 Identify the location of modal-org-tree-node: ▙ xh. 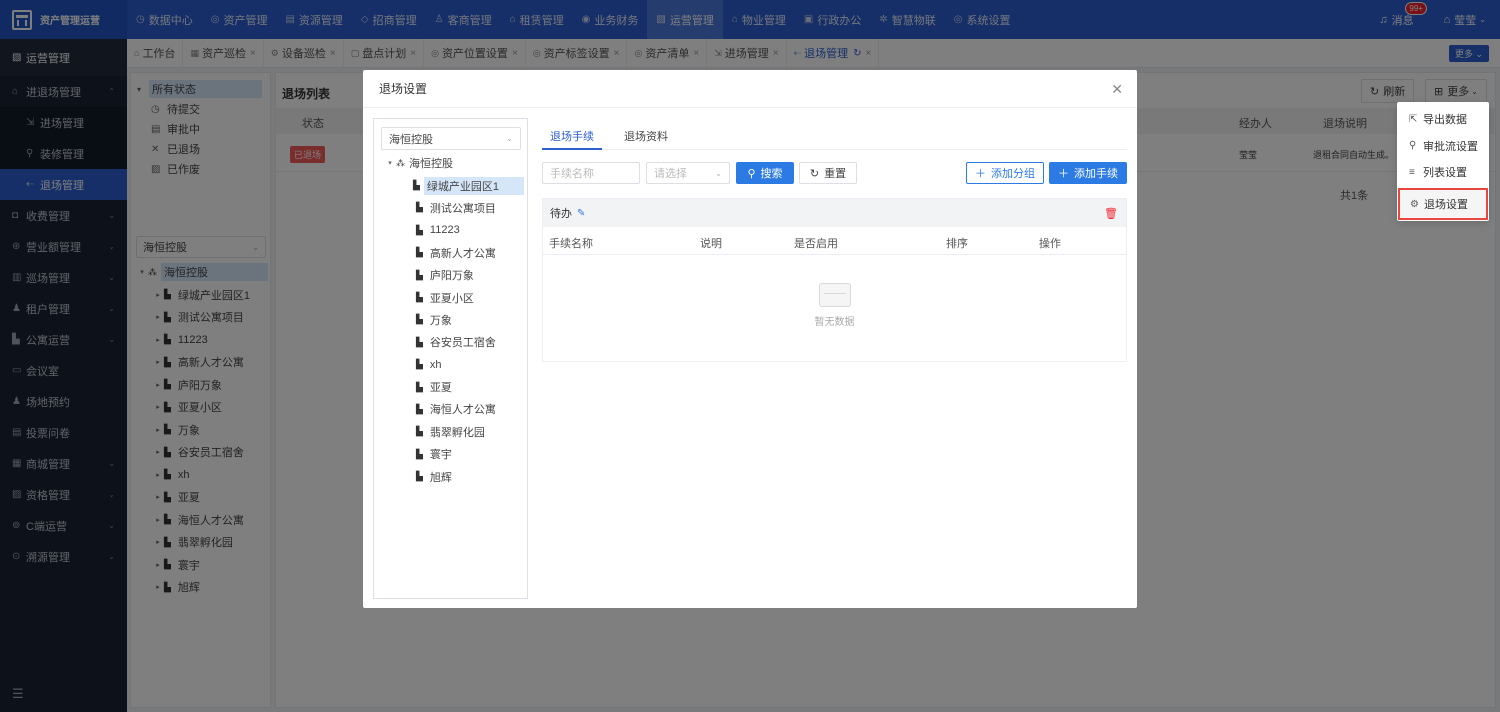
(455, 365).